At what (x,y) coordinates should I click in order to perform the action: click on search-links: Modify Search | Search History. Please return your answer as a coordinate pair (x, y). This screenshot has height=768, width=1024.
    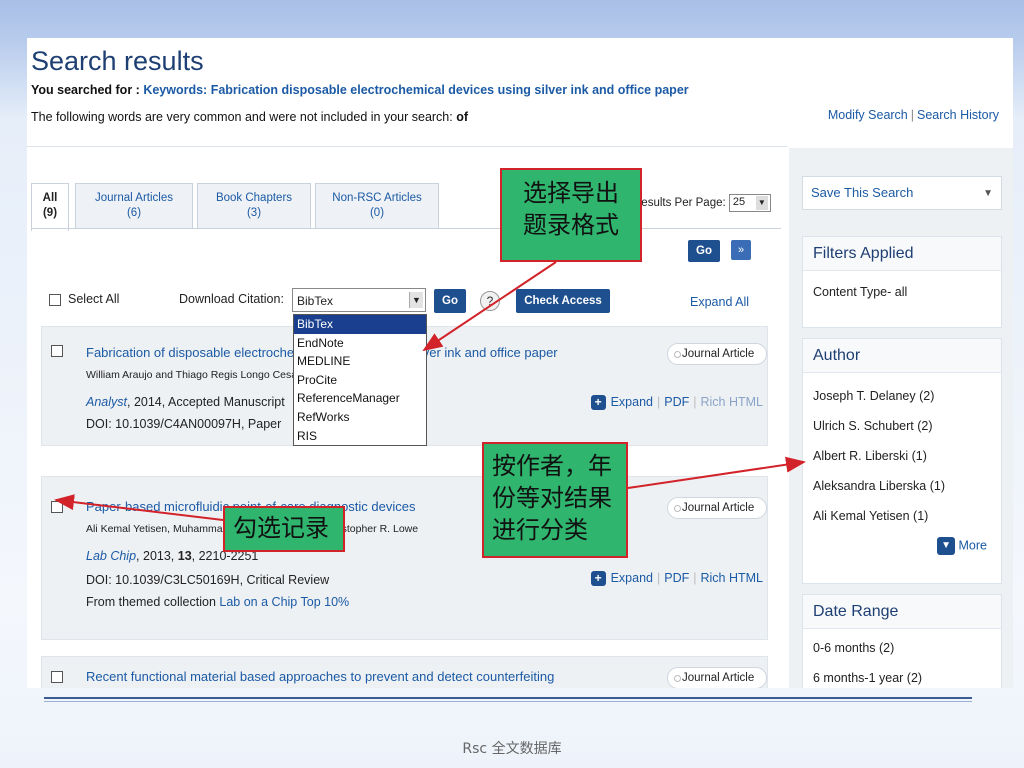
    Looking at the image, I should click on (913, 115).